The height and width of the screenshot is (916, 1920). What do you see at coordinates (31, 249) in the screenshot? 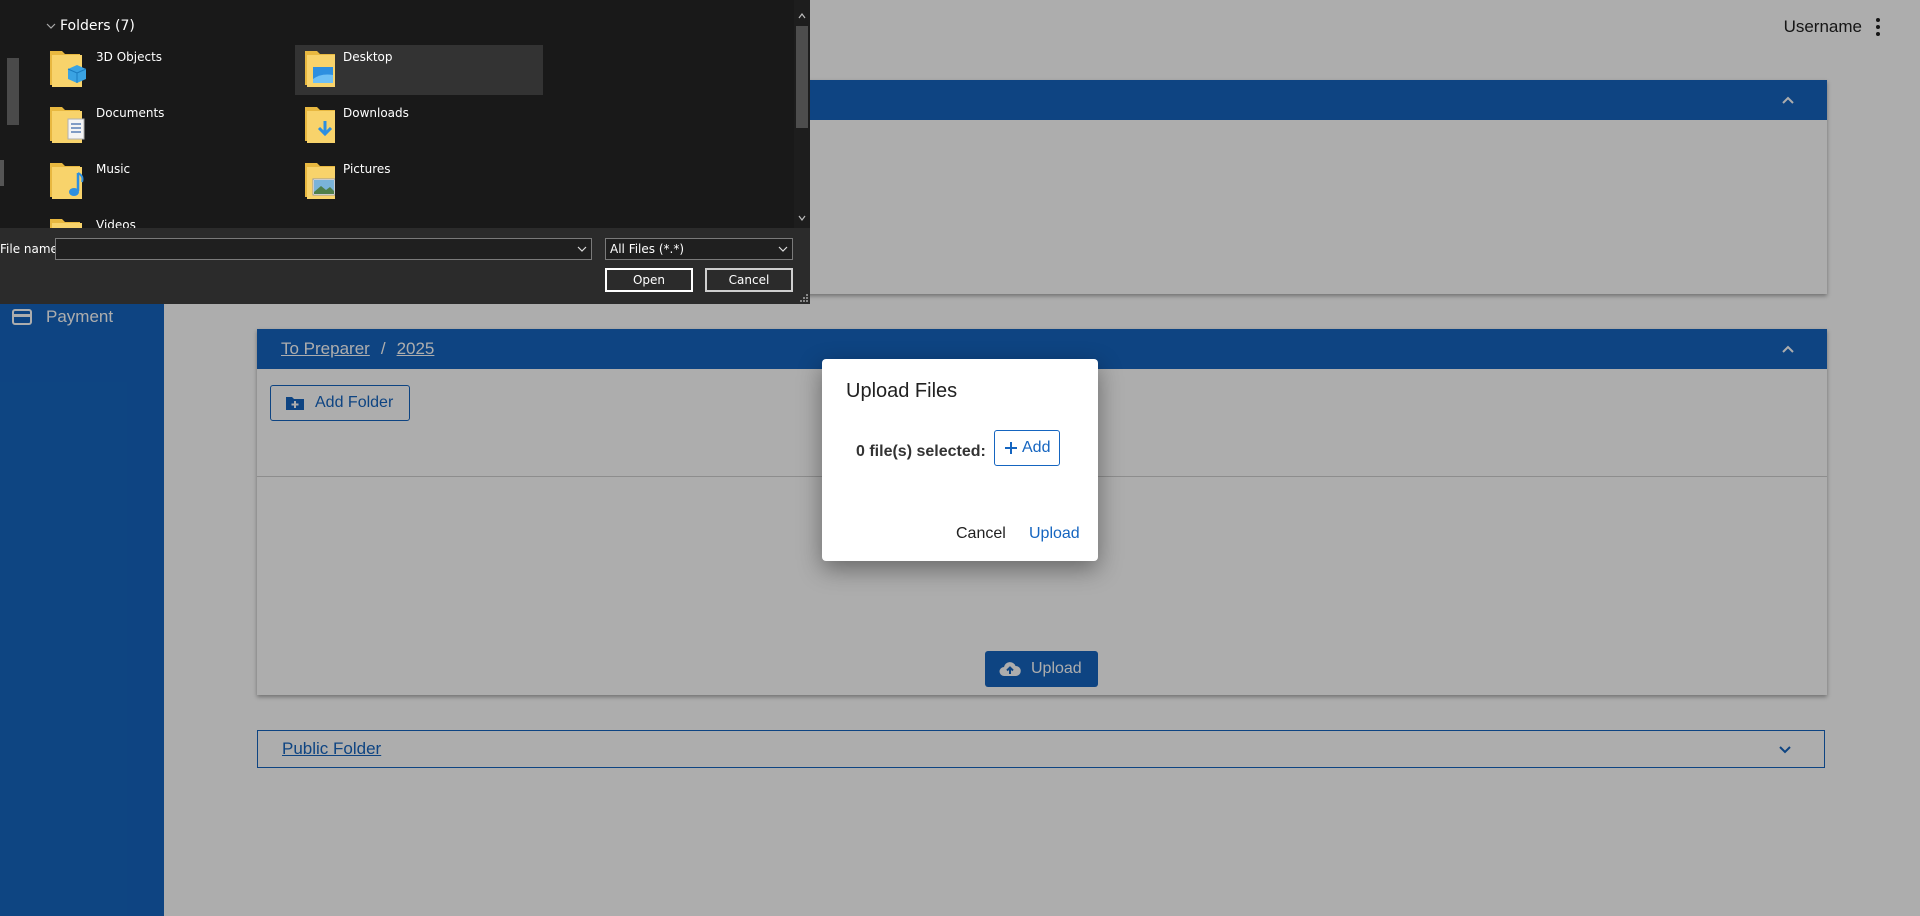
I see `file-name-label: File name:` at bounding box center [31, 249].